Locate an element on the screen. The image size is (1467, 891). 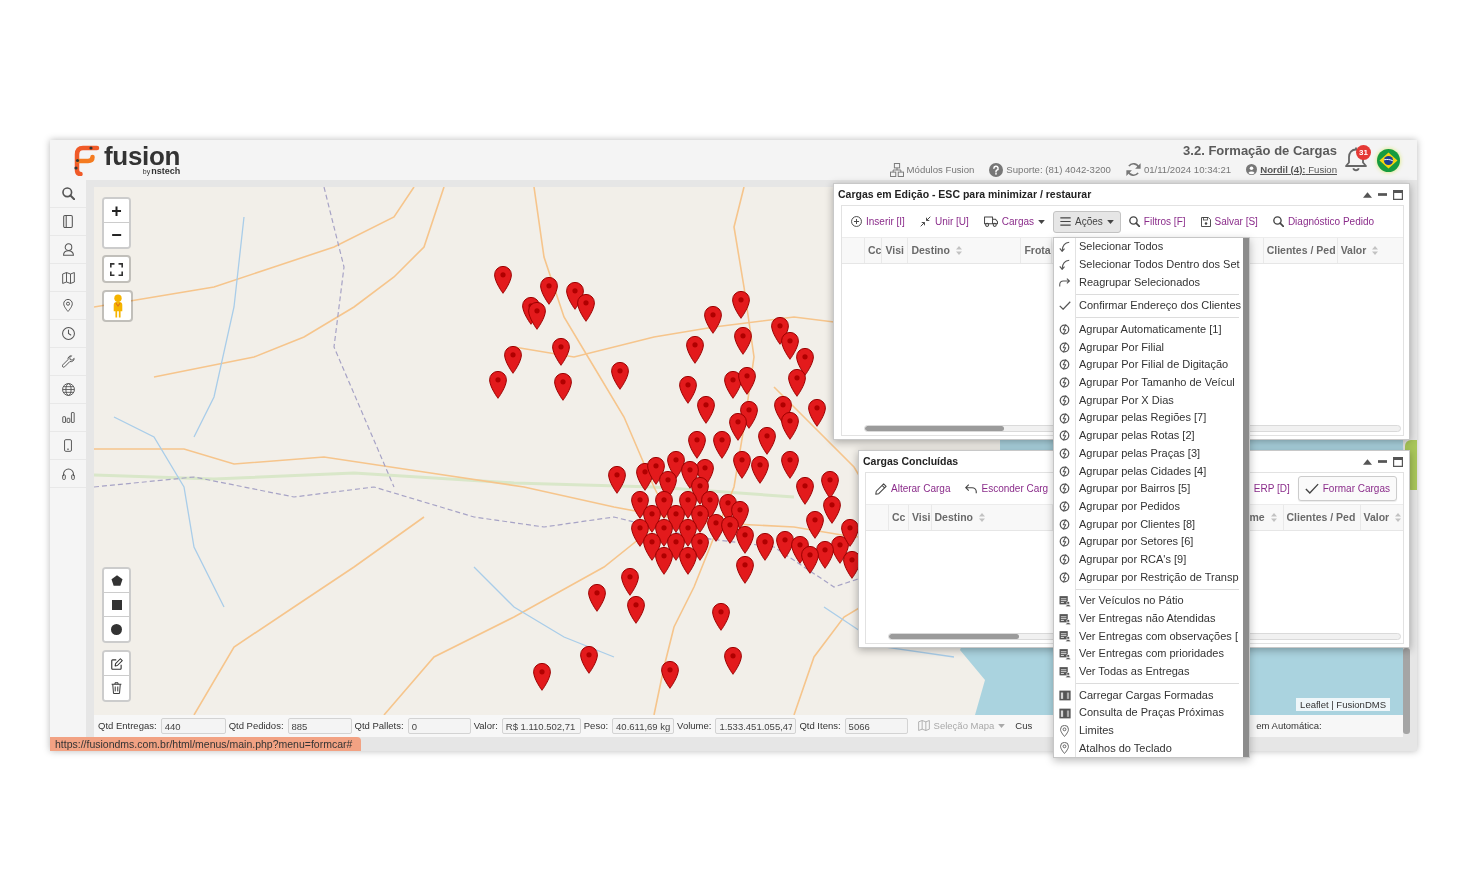
menu-scrollbar is located at coordinates (1246, 498).